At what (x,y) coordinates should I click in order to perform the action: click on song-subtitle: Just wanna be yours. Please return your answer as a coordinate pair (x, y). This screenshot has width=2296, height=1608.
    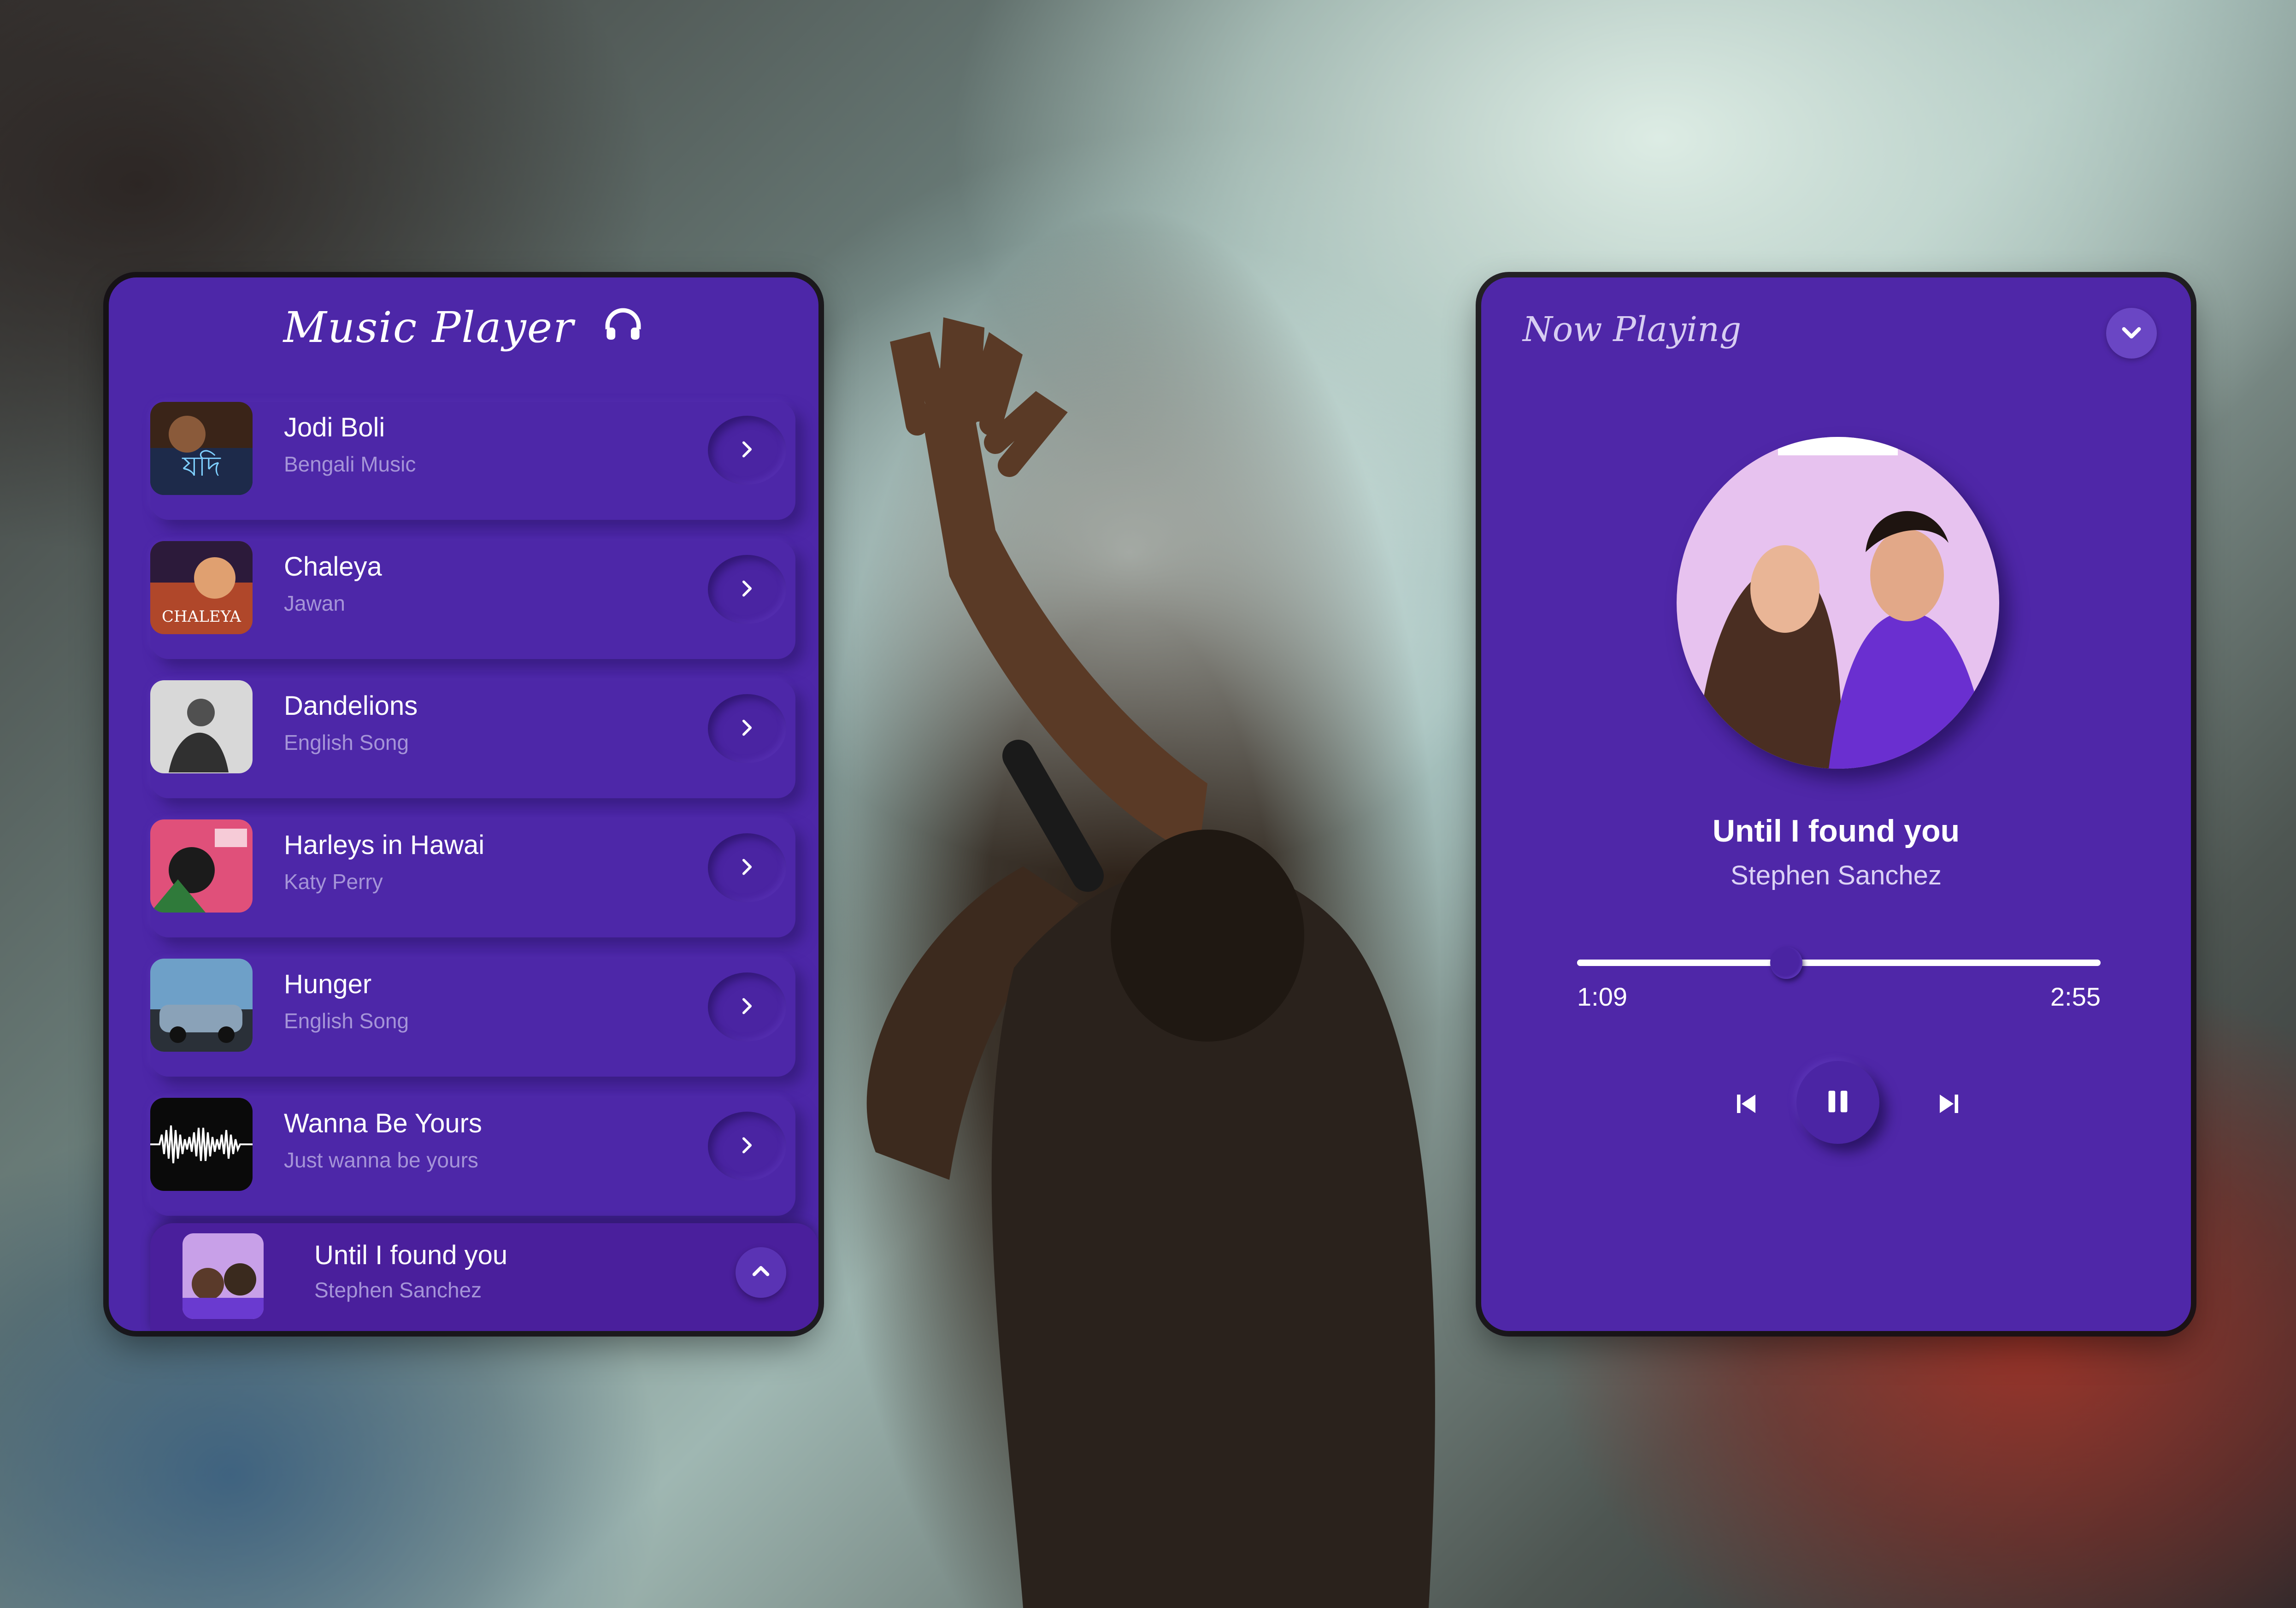
    Looking at the image, I should click on (381, 1160).